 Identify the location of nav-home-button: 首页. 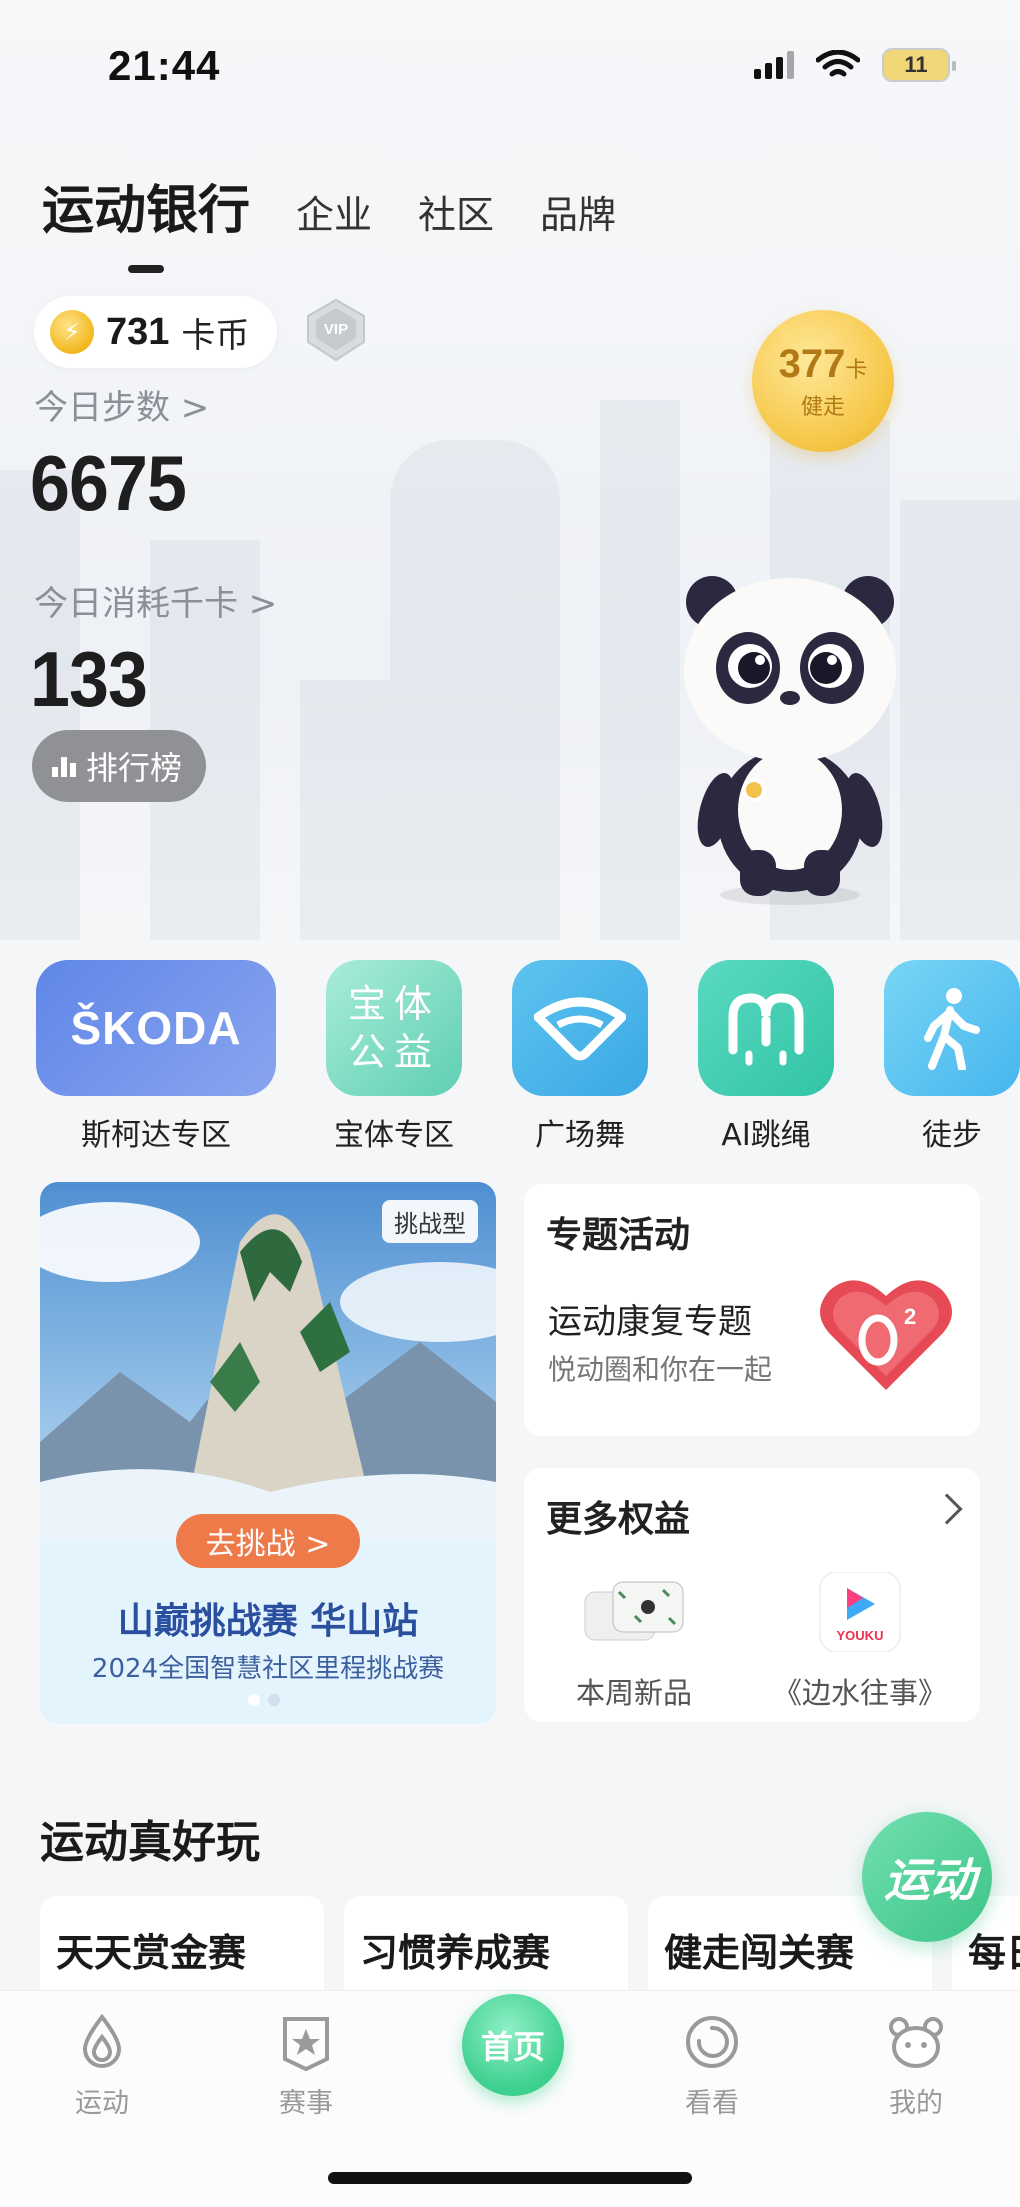
(513, 2045).